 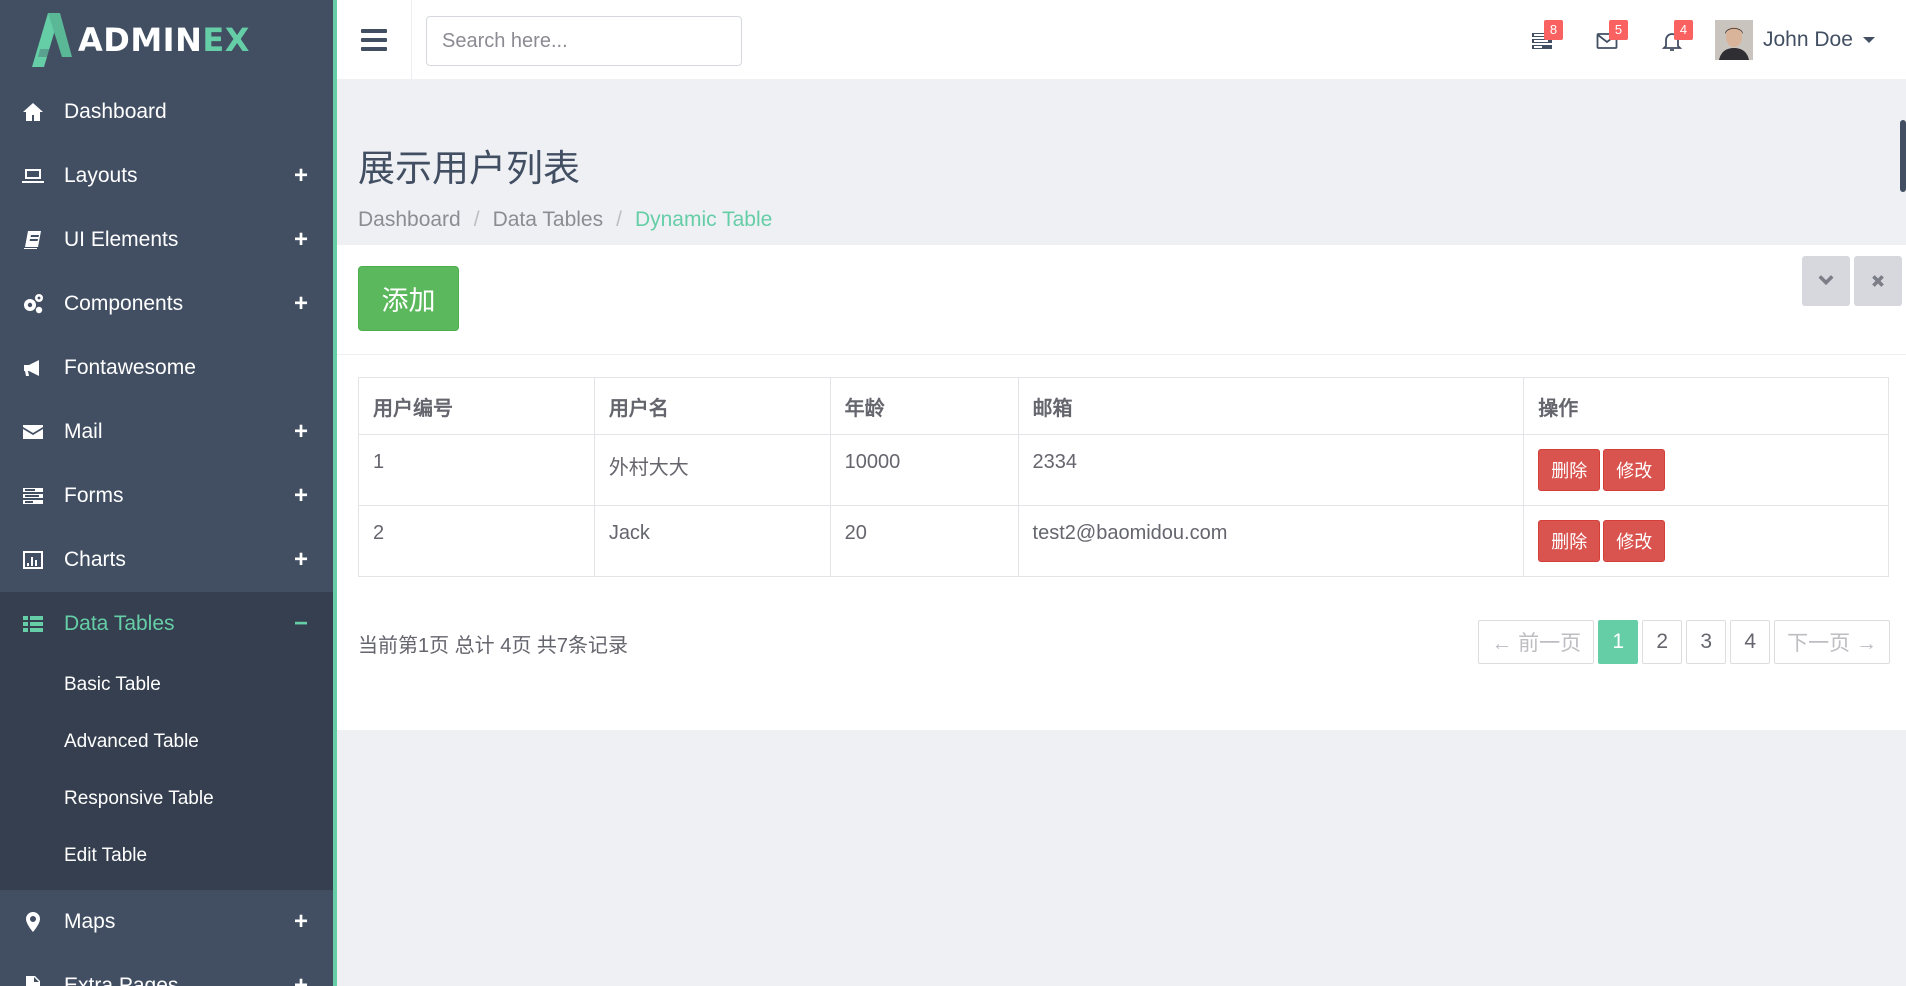 I want to click on add-button: 添加, so click(x=408, y=298).